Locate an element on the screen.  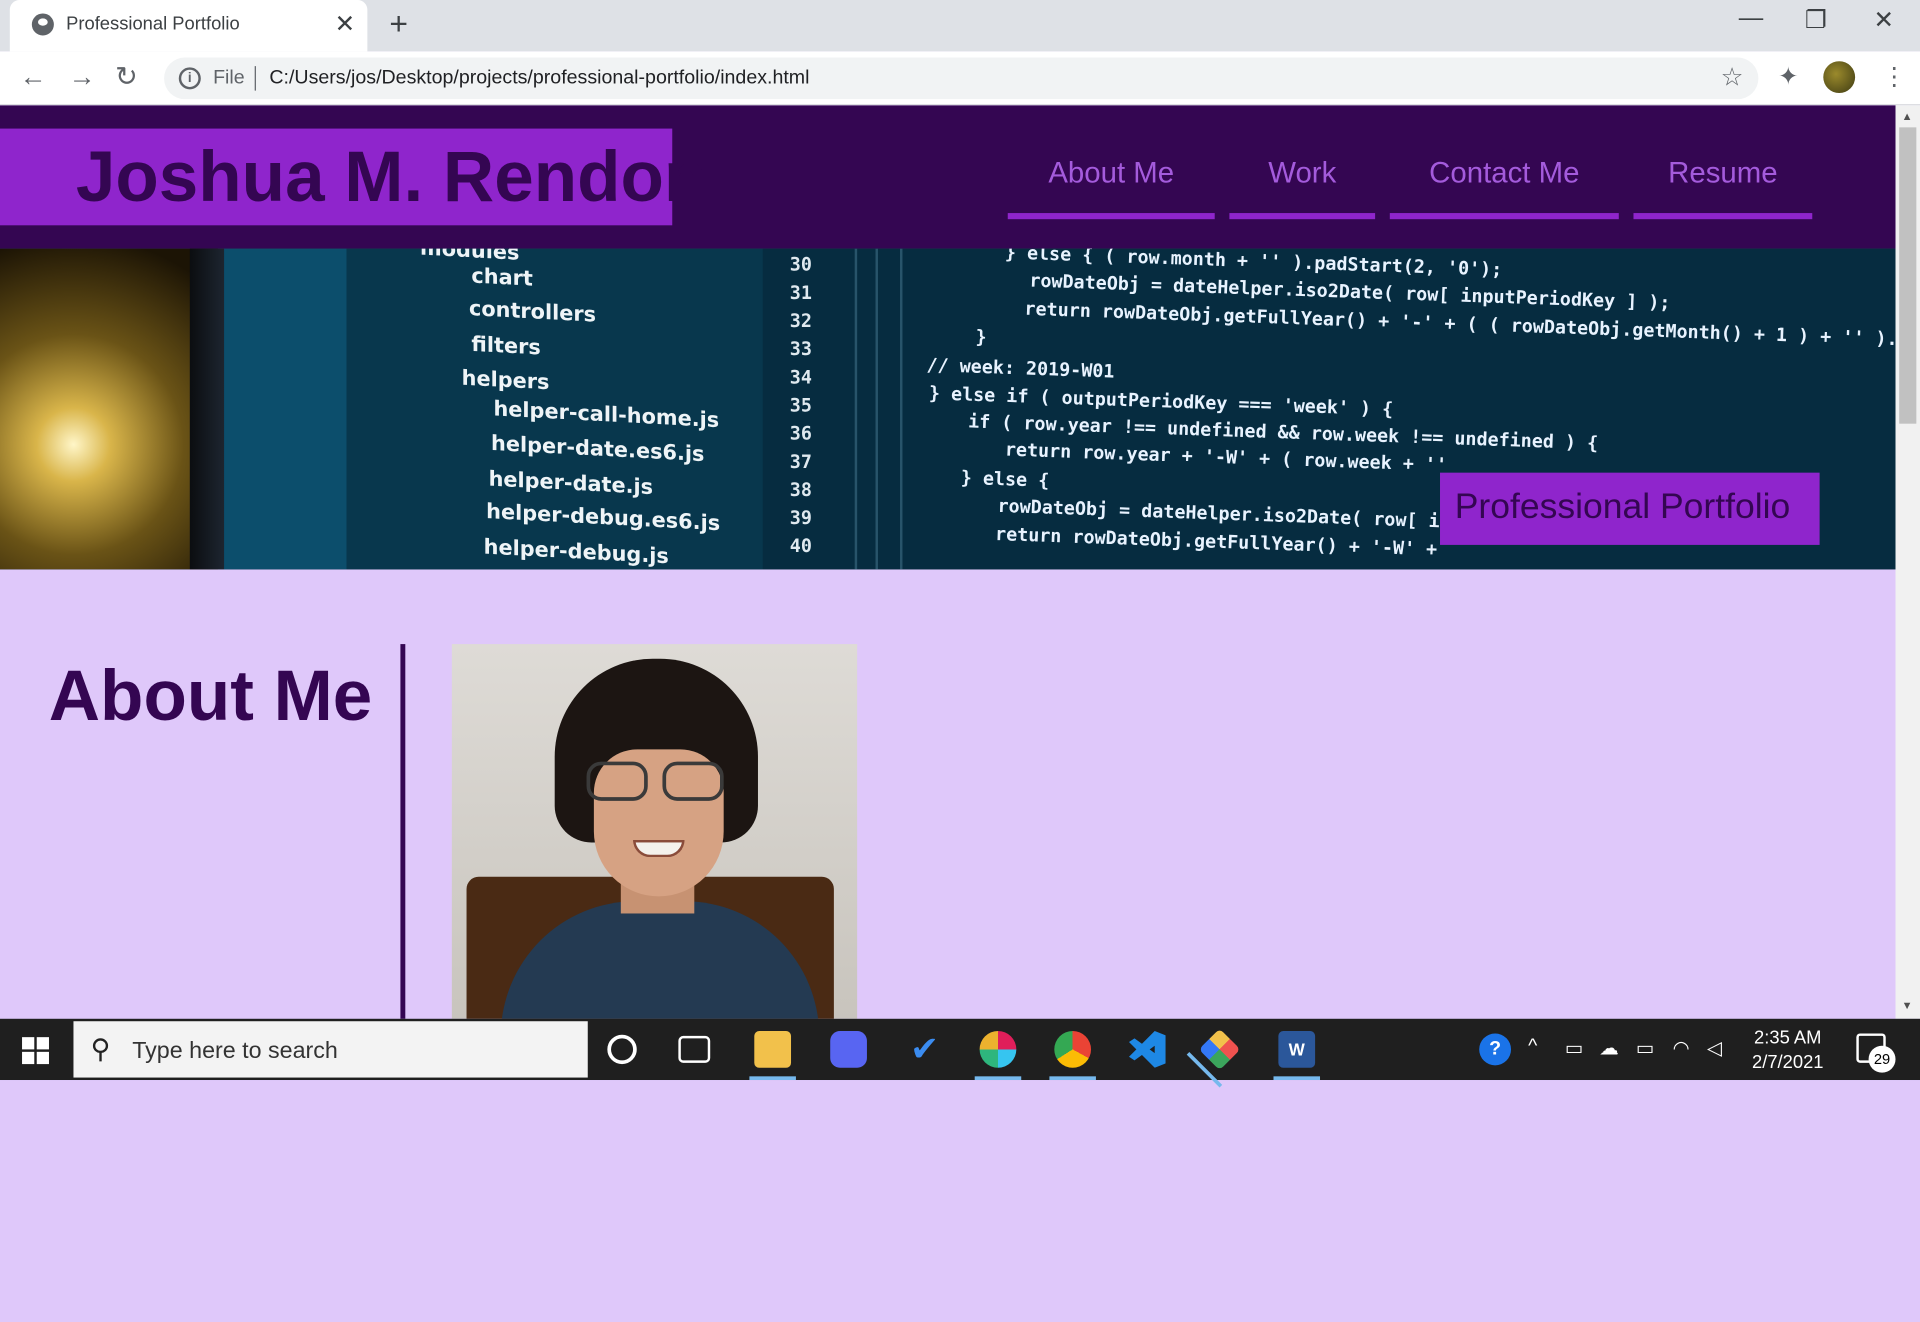
tray-chevron-icon: ^ is located at coordinates (1532, 1047).